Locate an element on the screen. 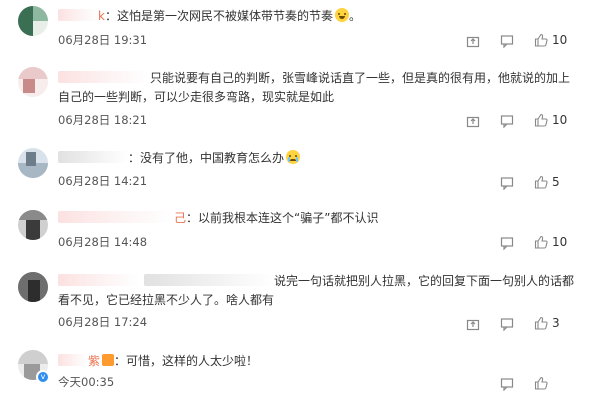 This screenshot has height=410, width=600. comment-timestamp: 06月28日 19:31 is located at coordinates (103, 40).